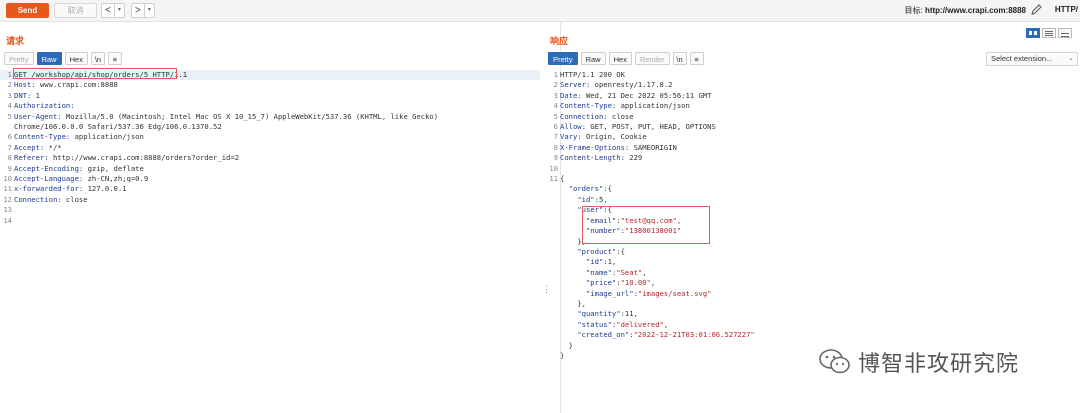 The height and width of the screenshot is (413, 1080). What do you see at coordinates (1065, 33) in the screenshot?
I see `tabbed-layout-icon` at bounding box center [1065, 33].